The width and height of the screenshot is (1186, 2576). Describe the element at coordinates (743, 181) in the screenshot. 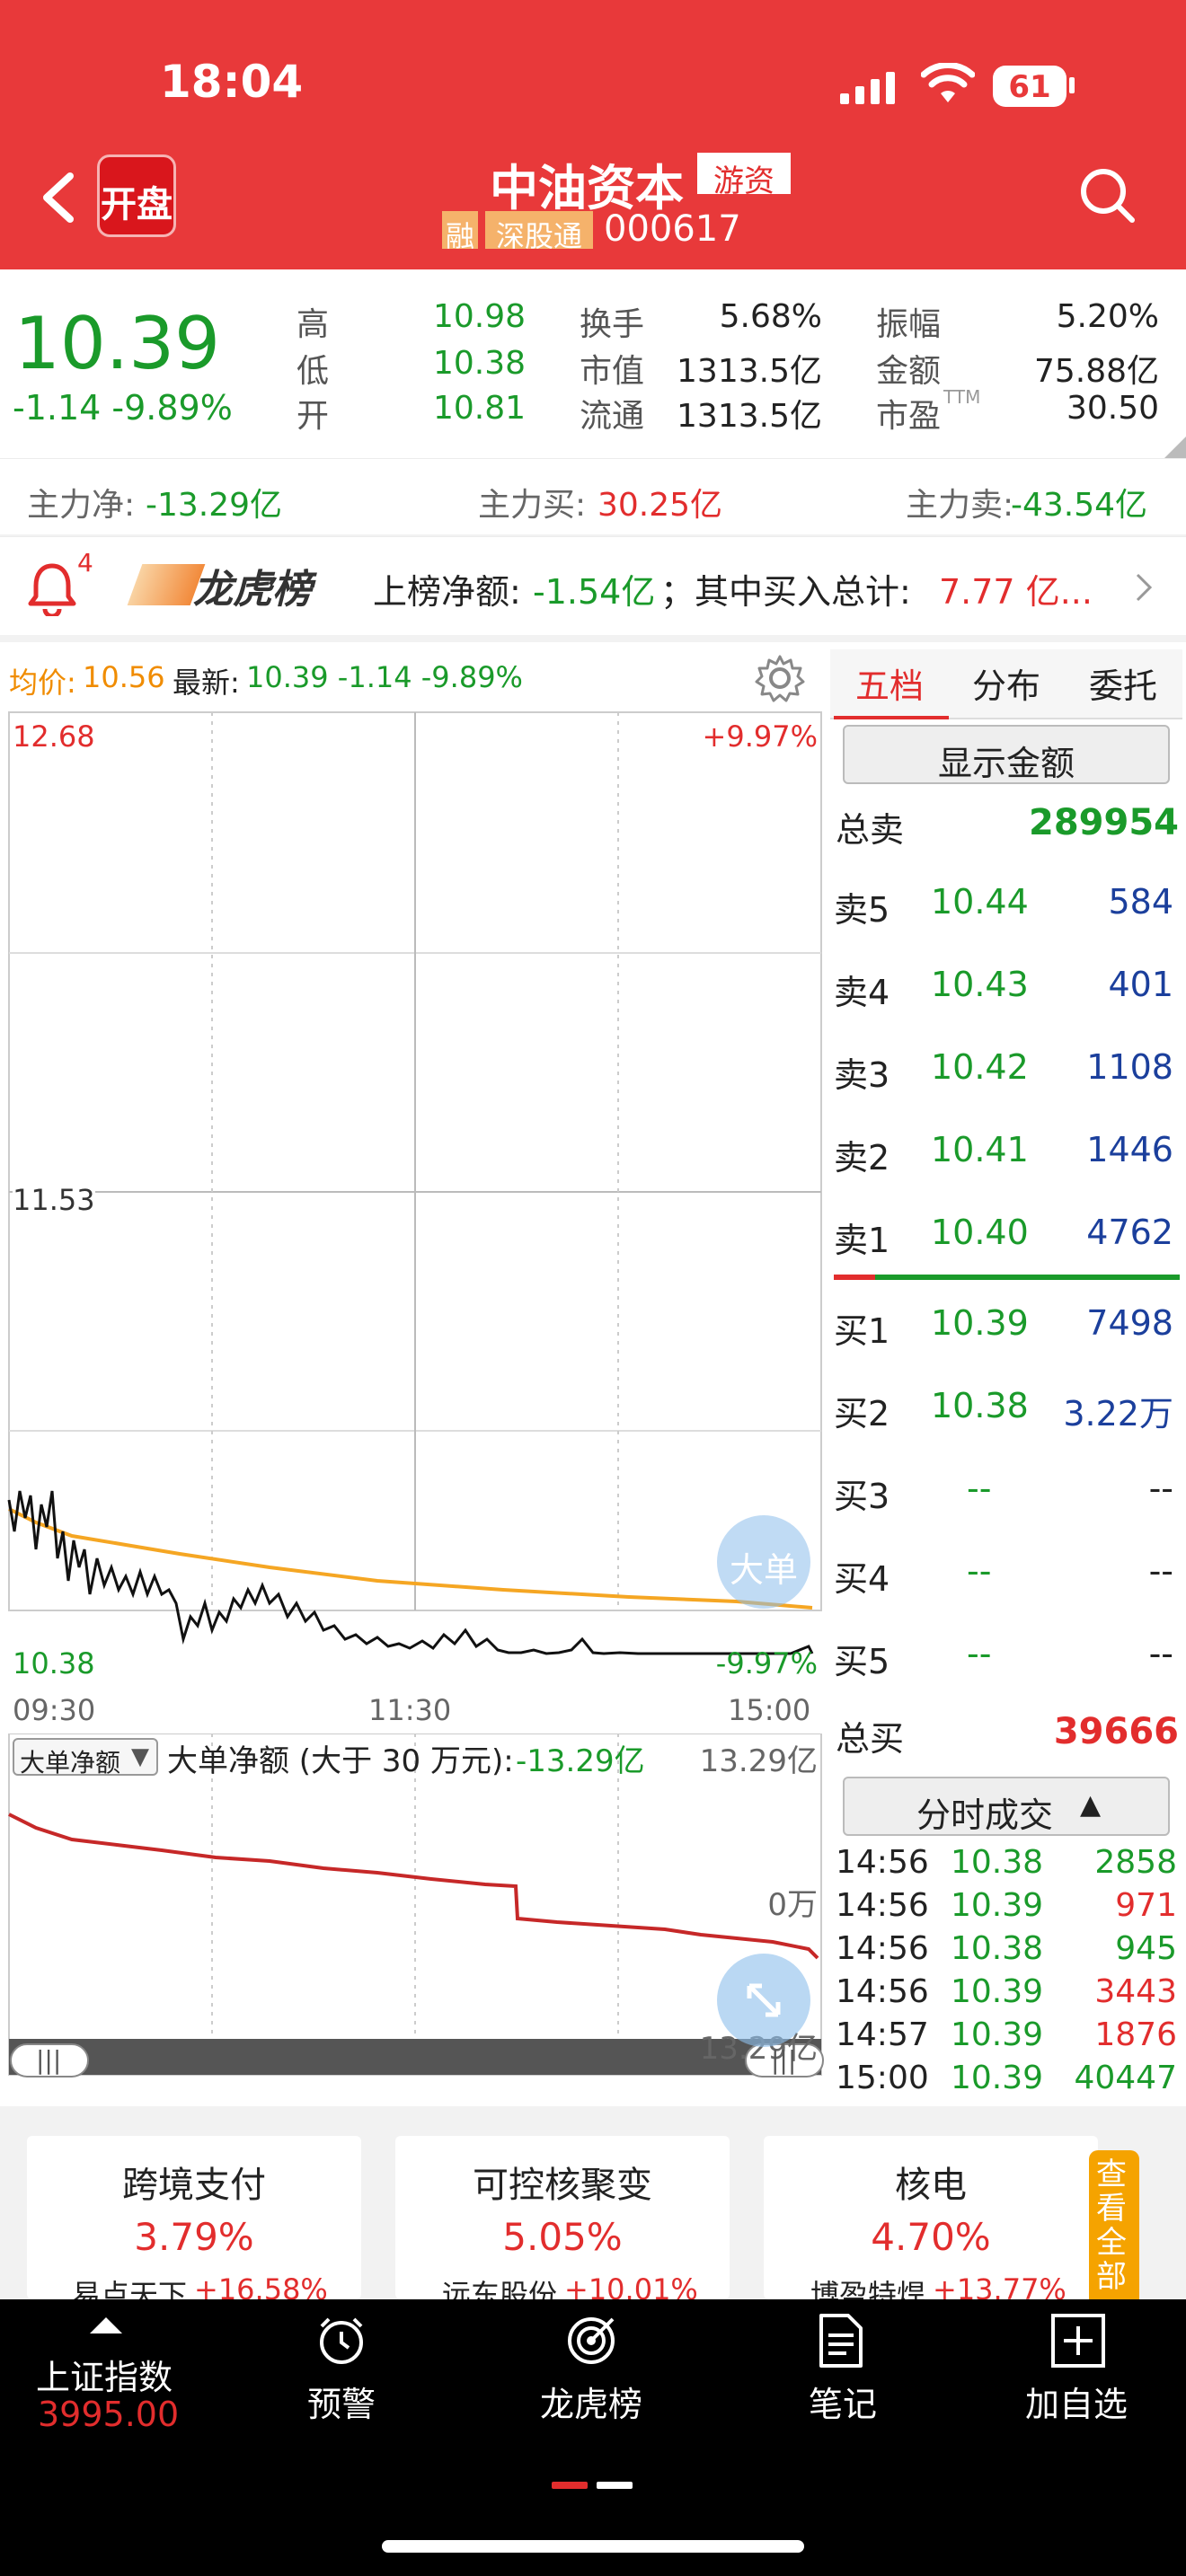

I see `stock-tag-text: 游资` at that location.